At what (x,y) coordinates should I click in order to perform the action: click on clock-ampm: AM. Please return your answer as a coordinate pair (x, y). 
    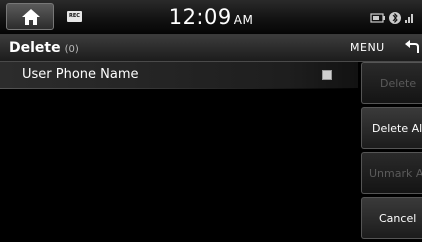
    Looking at the image, I should click on (243, 20).